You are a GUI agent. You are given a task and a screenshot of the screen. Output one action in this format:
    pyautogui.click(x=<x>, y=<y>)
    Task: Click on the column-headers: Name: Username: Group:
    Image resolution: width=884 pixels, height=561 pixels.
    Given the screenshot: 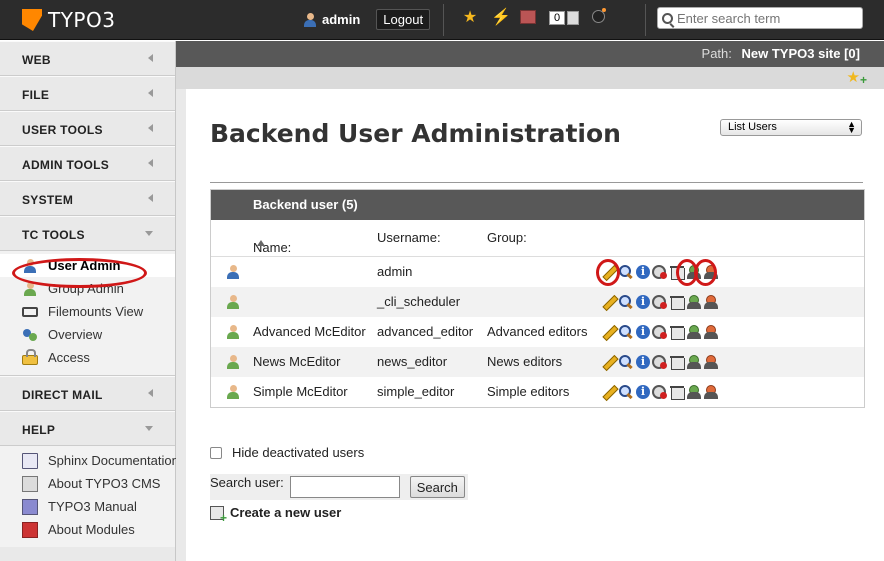 What is the action you would take?
    pyautogui.click(x=537, y=238)
    